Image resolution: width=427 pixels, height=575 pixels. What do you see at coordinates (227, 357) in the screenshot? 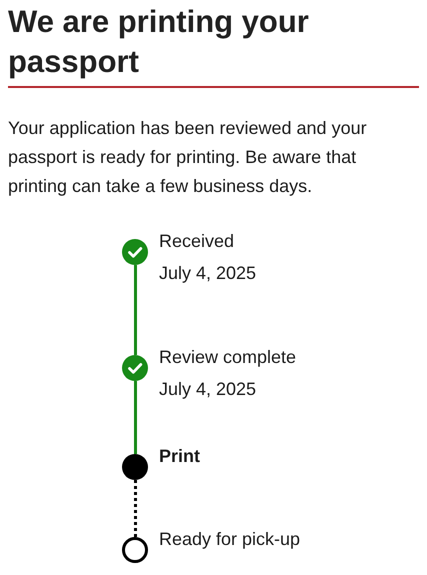
I see `step-label: Review complete` at bounding box center [227, 357].